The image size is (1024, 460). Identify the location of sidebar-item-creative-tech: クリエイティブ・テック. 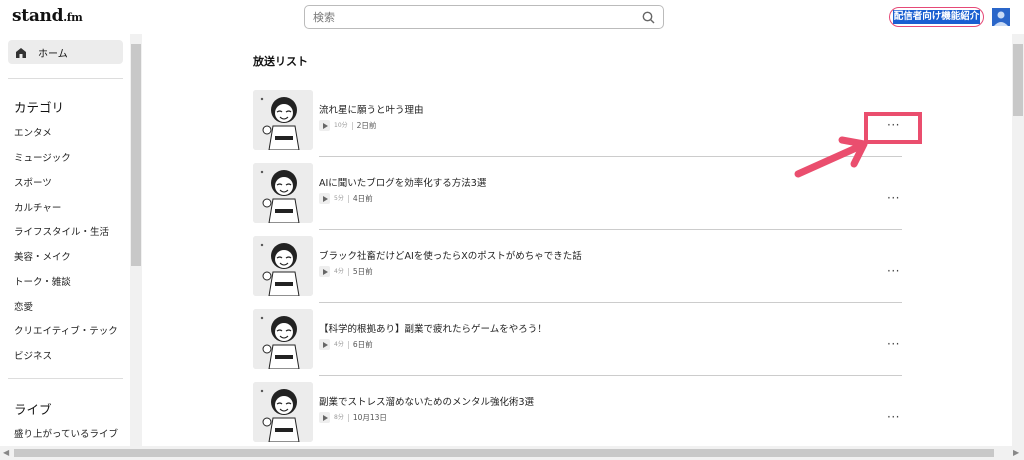
(66, 330).